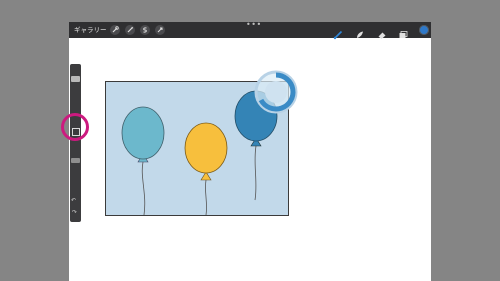 Image resolution: width=500 pixels, height=281 pixels. What do you see at coordinates (73, 200) in the screenshot?
I see `undo-button: ↶` at bounding box center [73, 200].